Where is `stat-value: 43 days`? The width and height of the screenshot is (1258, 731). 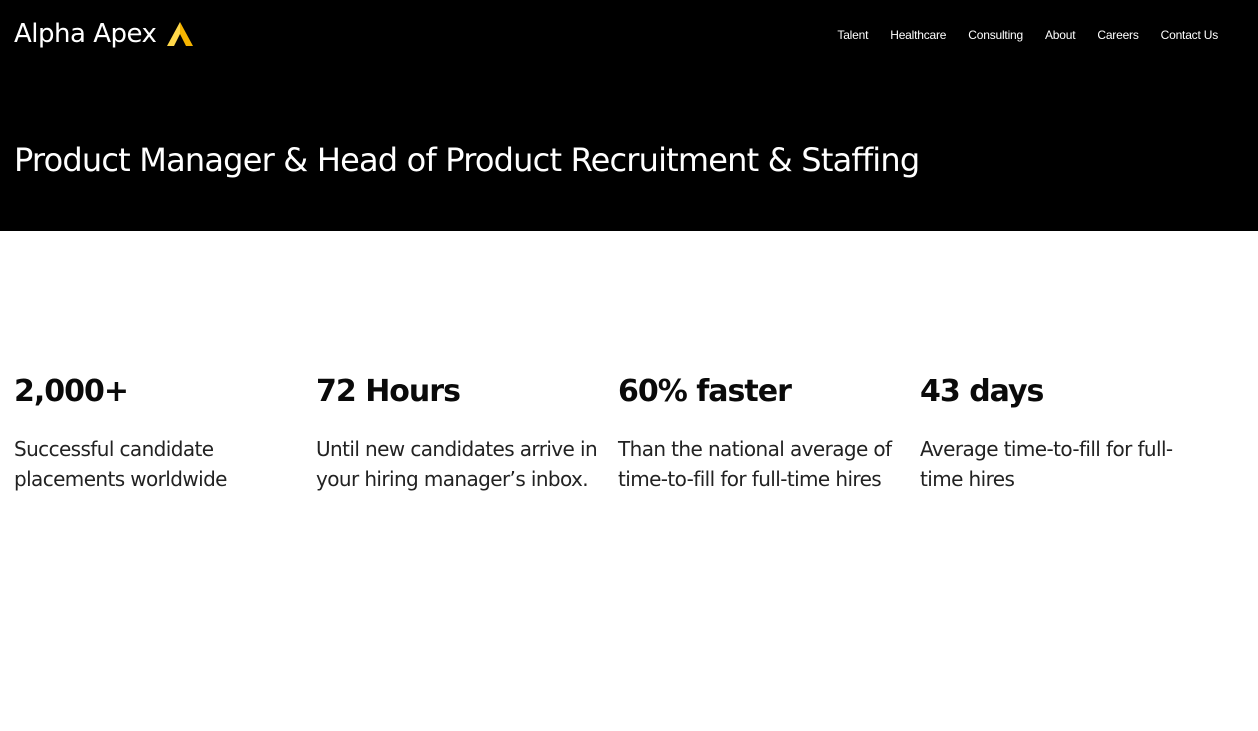 stat-value: 43 days is located at coordinates (982, 391).